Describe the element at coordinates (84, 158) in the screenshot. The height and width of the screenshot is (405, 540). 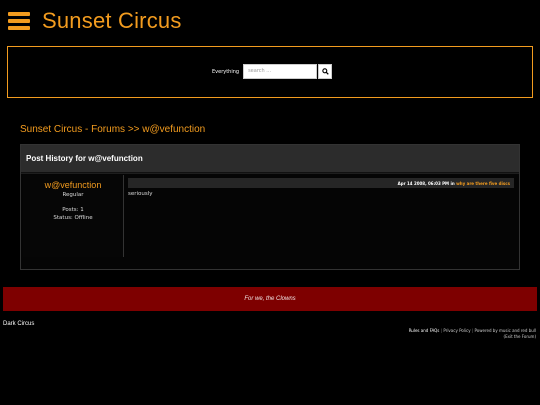
I see `panel-title: Post History for w@vefunction` at that location.